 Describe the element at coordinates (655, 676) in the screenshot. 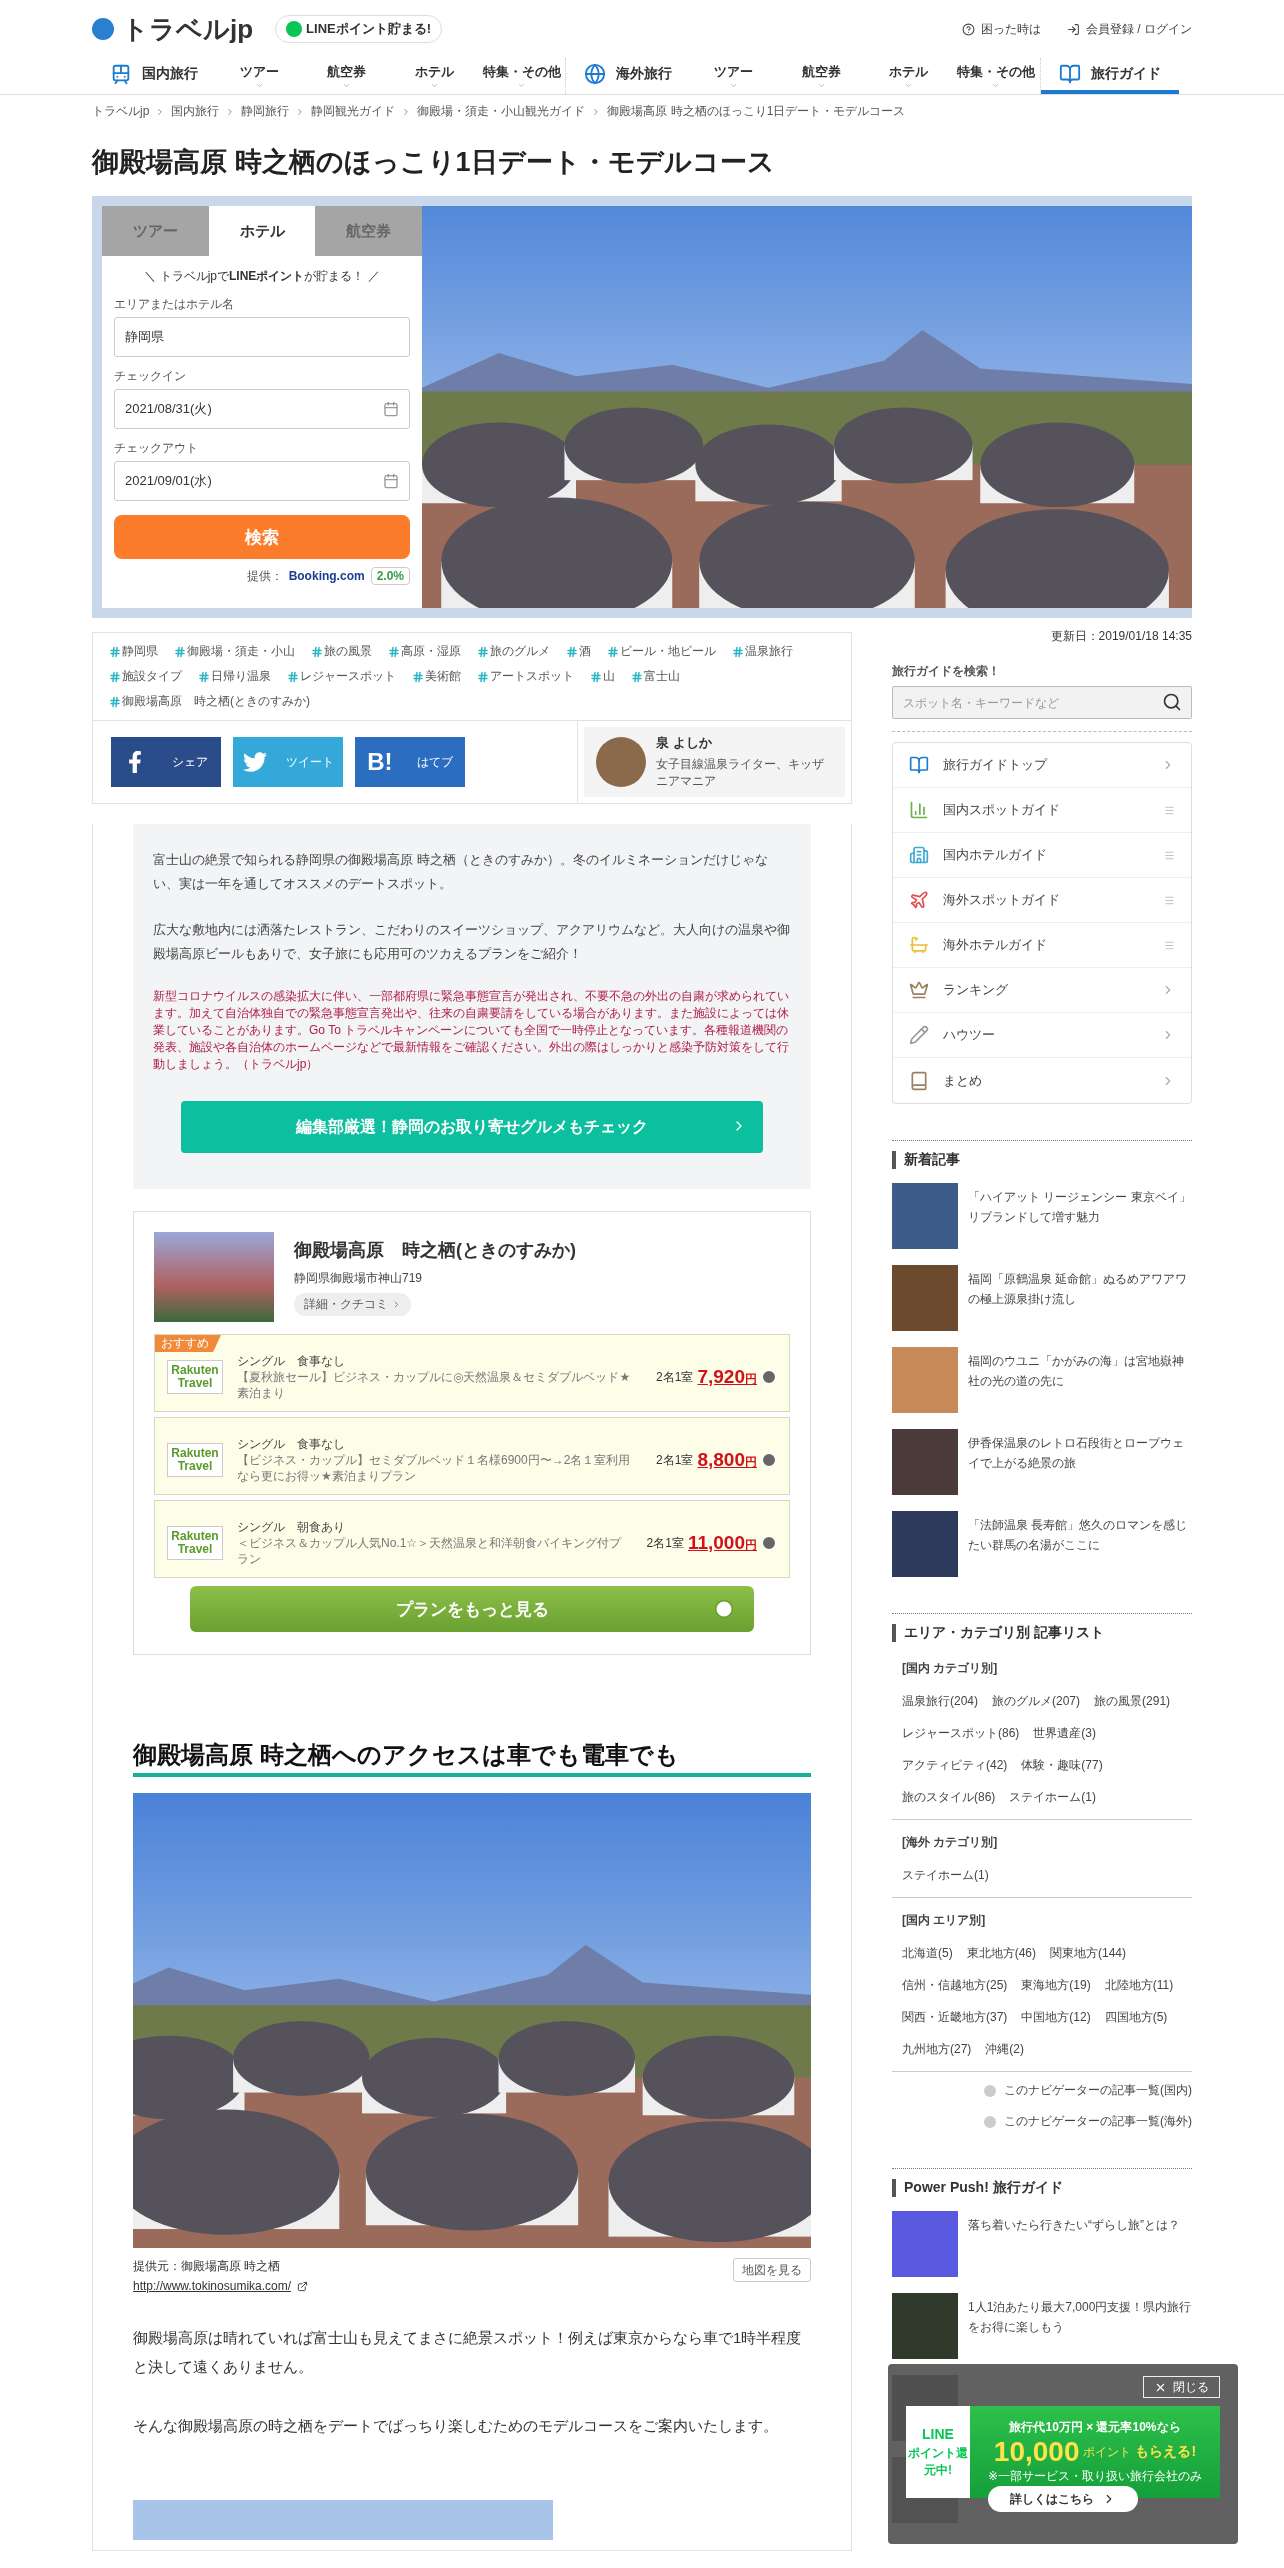

I see `tag-link: 富士山` at that location.